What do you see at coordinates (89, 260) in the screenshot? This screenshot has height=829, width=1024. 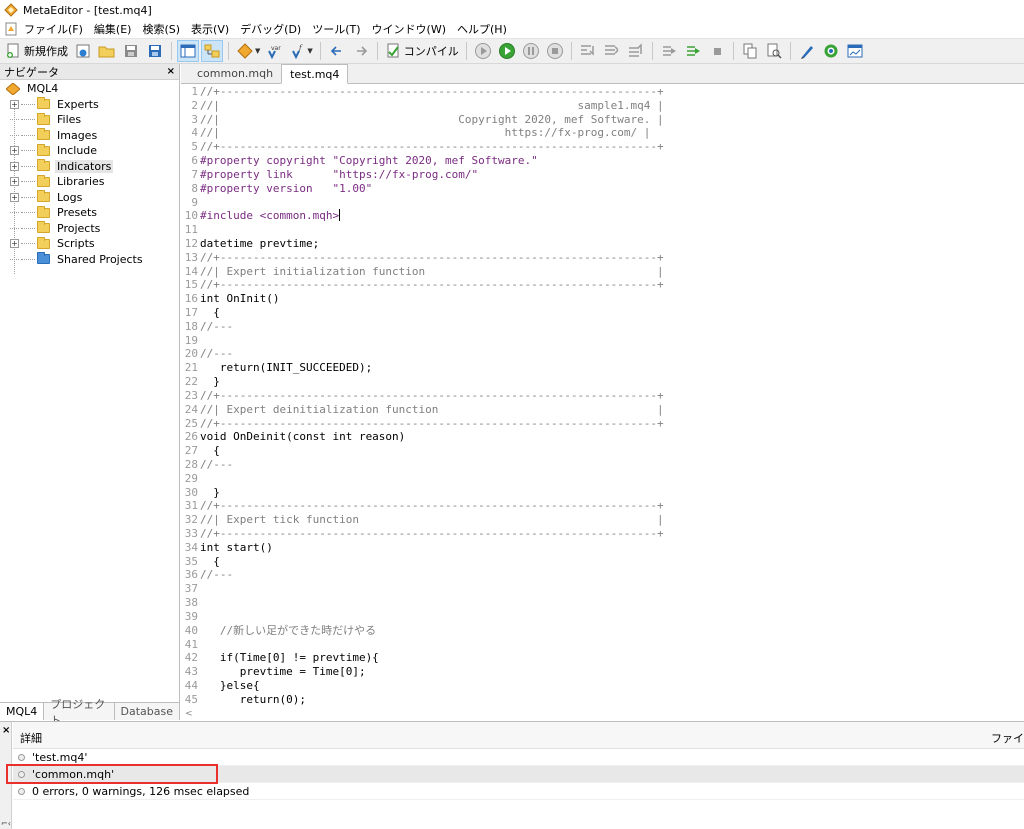 I see `tree-item-shared-projects: Shared Projects` at bounding box center [89, 260].